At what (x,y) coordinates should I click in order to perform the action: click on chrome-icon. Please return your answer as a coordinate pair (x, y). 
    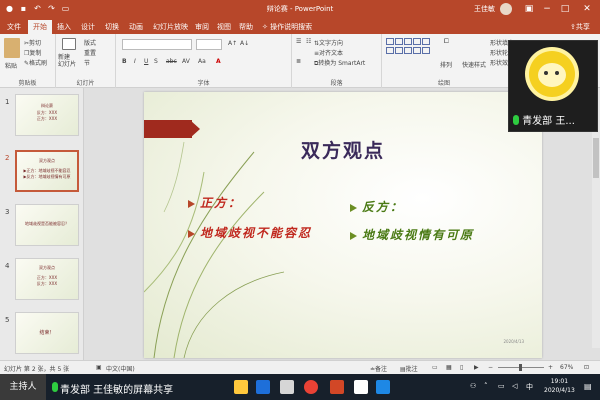
    Looking at the image, I should click on (311, 387).